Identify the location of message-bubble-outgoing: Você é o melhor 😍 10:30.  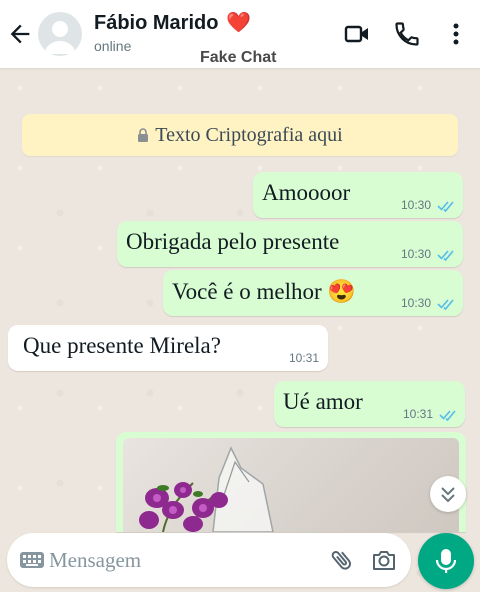
(313, 293).